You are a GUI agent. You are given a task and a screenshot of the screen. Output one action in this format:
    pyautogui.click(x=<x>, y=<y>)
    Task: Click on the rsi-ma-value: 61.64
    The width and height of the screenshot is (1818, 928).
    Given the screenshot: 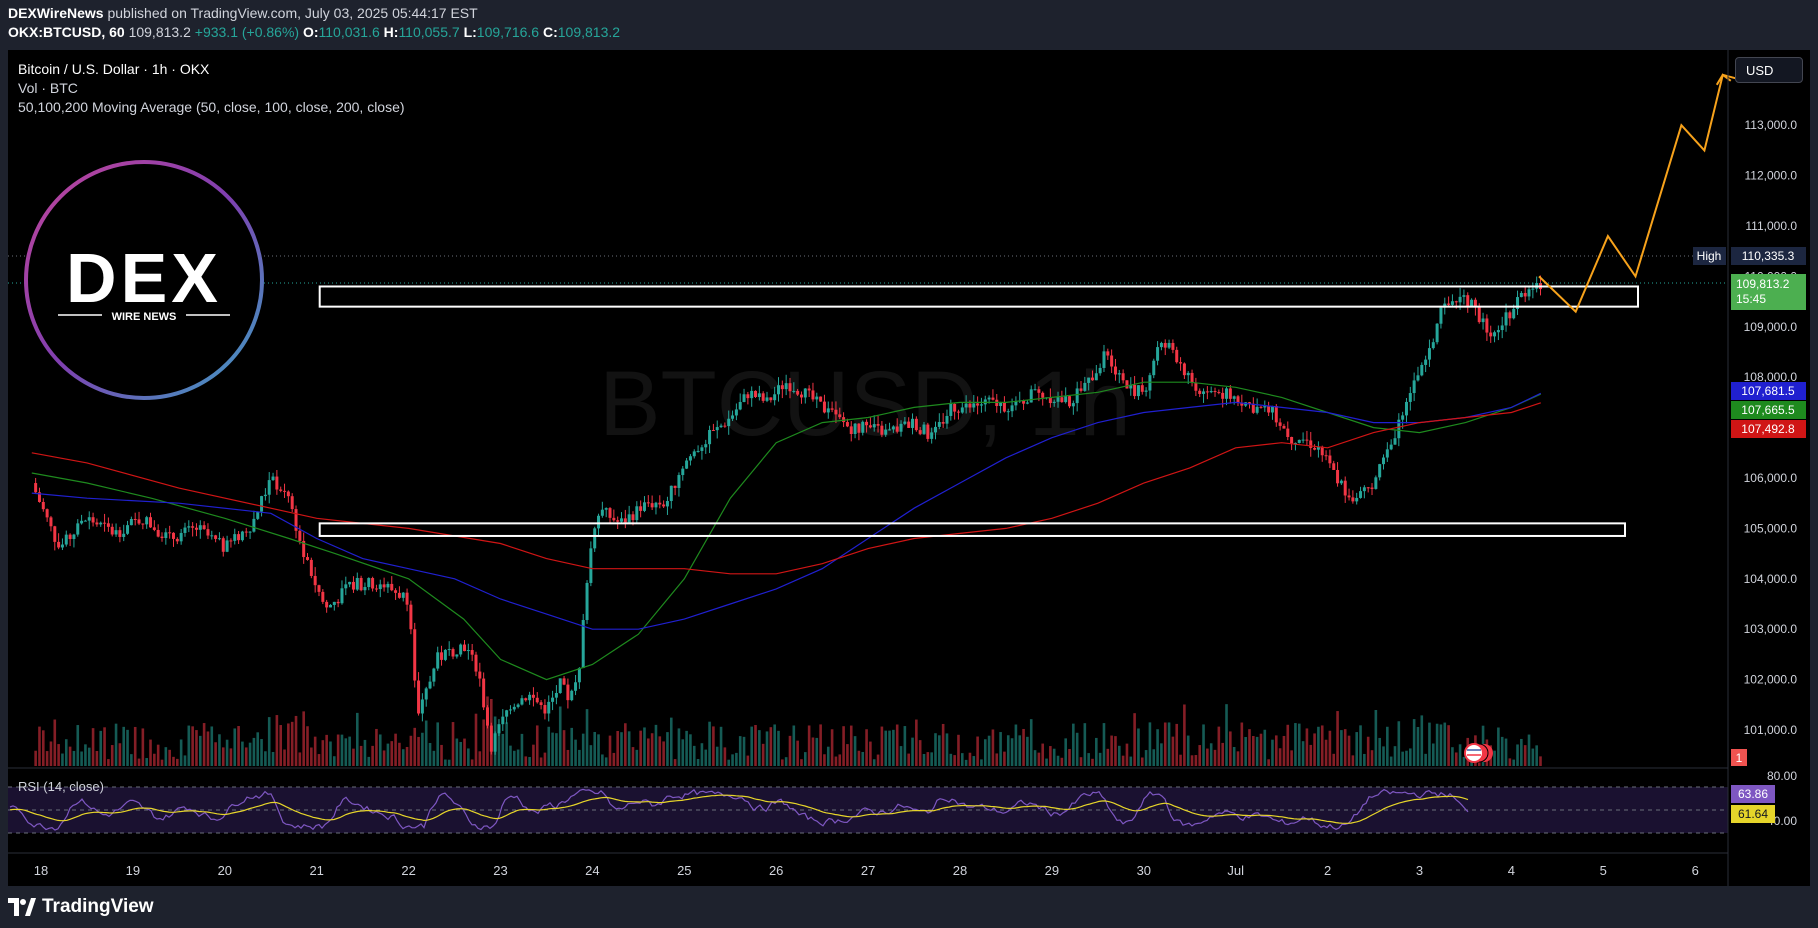 What is the action you would take?
    pyautogui.click(x=1753, y=814)
    